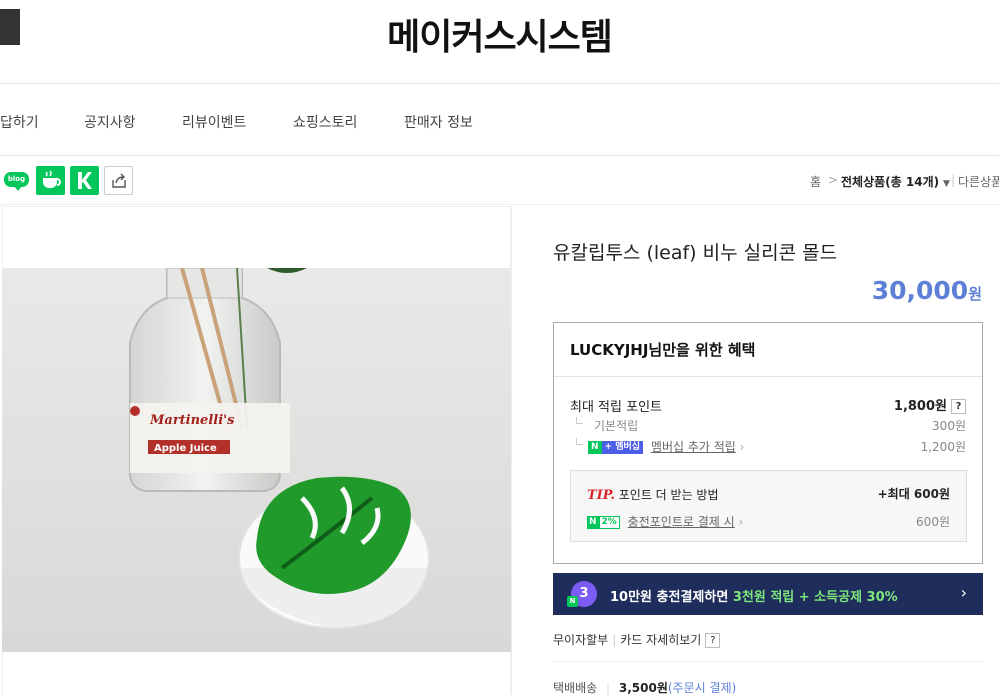  Describe the element at coordinates (863, 182) in the screenshot. I see `breadcrumb-category-label: 전체상품` at that location.